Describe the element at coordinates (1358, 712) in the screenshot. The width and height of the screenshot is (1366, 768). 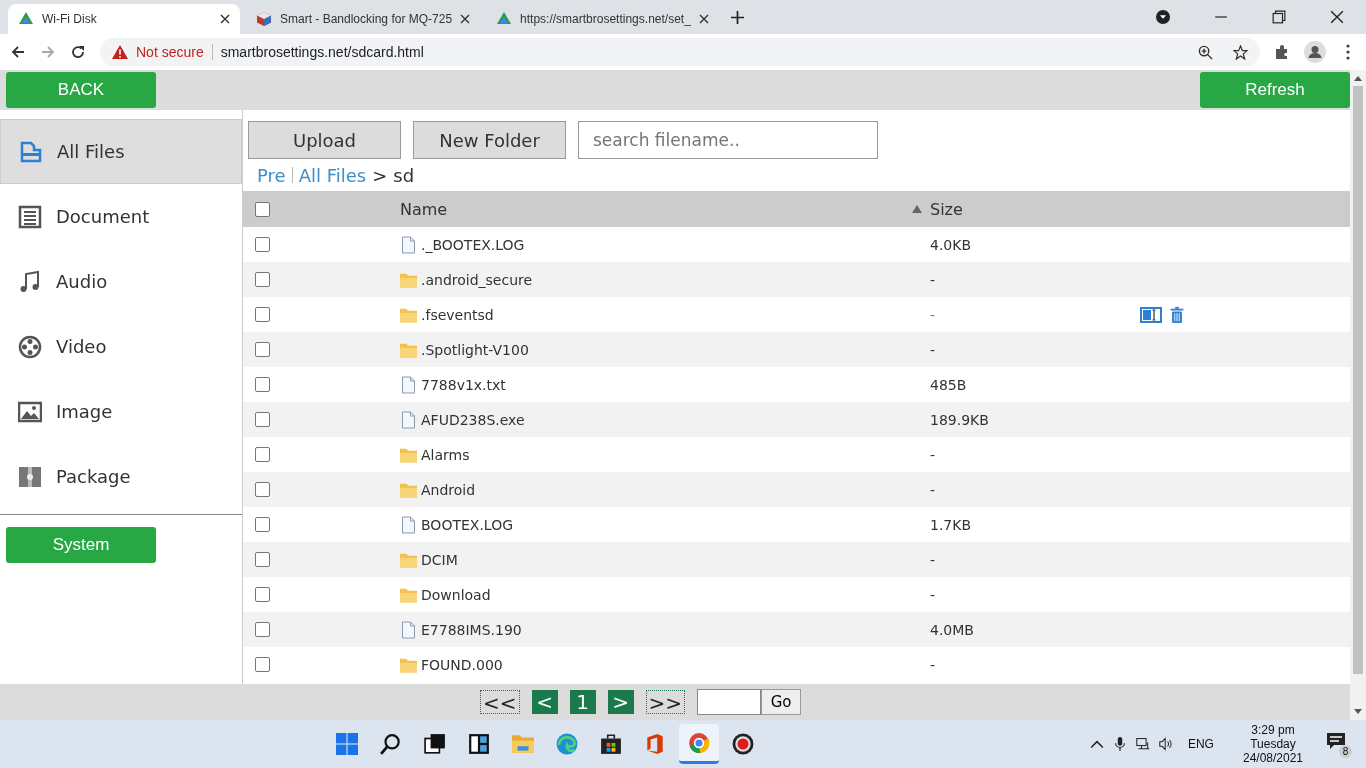
I see `scroll-down-arrow-icon` at that location.